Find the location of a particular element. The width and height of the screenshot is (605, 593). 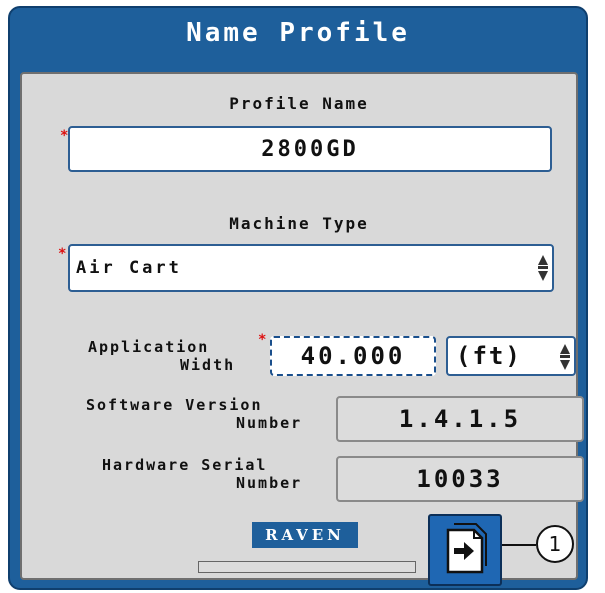

application-width-value: 40.000 is located at coordinates (353, 356).